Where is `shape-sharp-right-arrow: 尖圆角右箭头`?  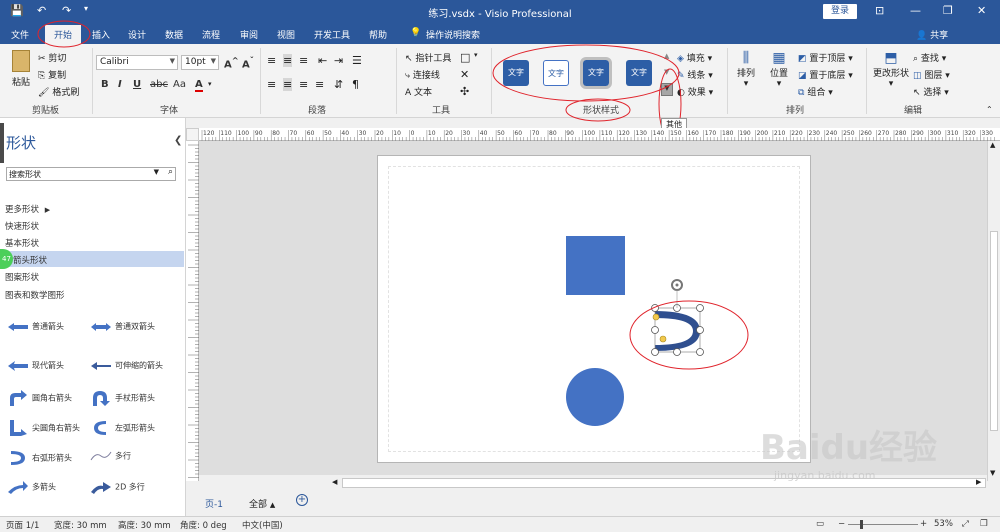 shape-sharp-right-arrow: 尖圆角右箭头 is located at coordinates (43, 428).